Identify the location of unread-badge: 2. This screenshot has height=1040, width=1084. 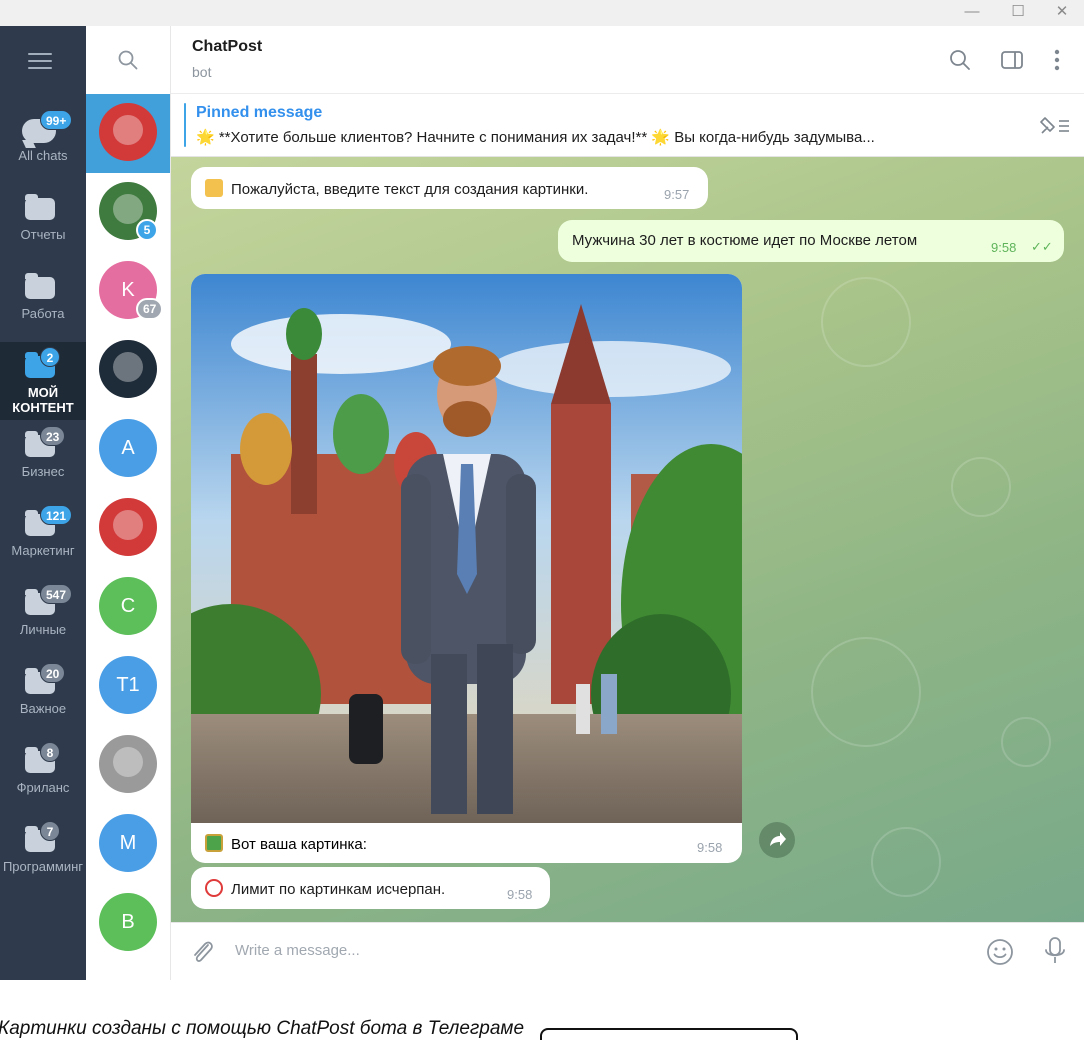
(50, 357).